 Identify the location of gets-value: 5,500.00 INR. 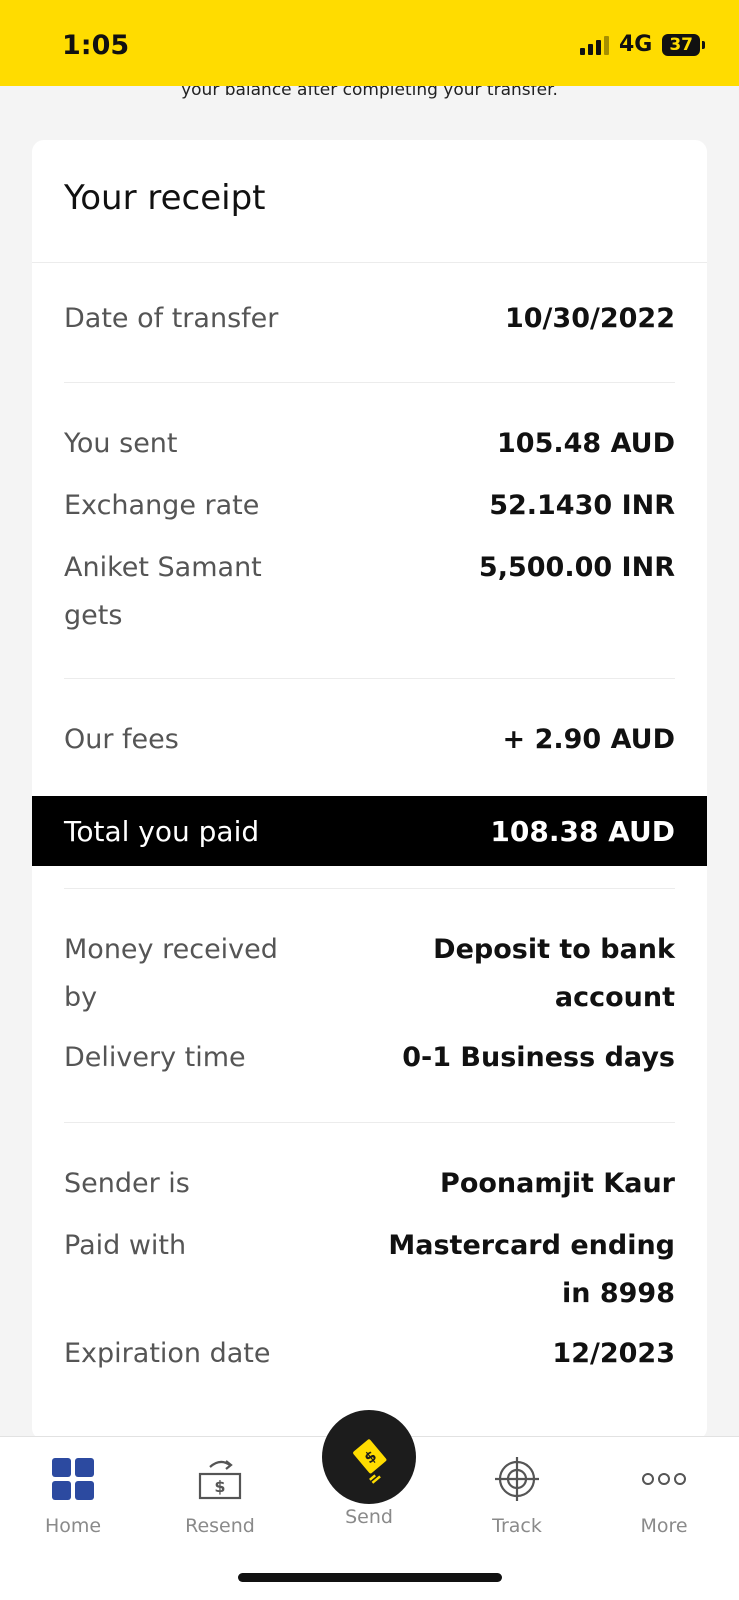
(576, 567).